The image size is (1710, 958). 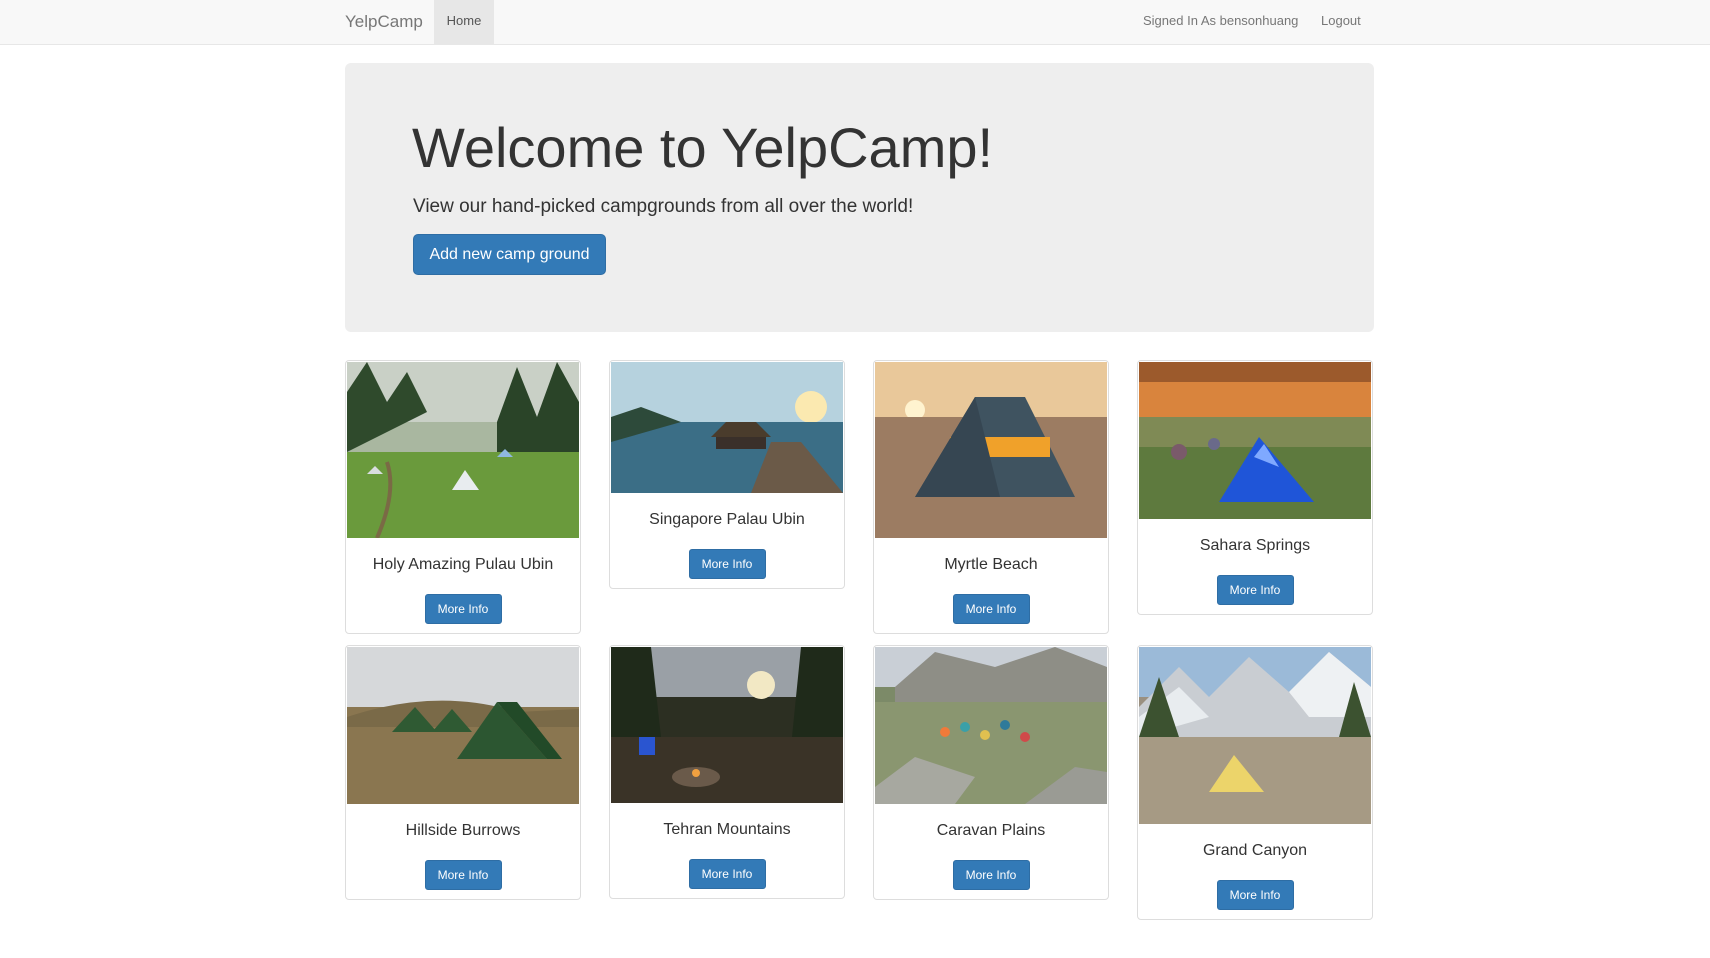 I want to click on campground-card: Sahara Springs More Info, so click(x=1255, y=487).